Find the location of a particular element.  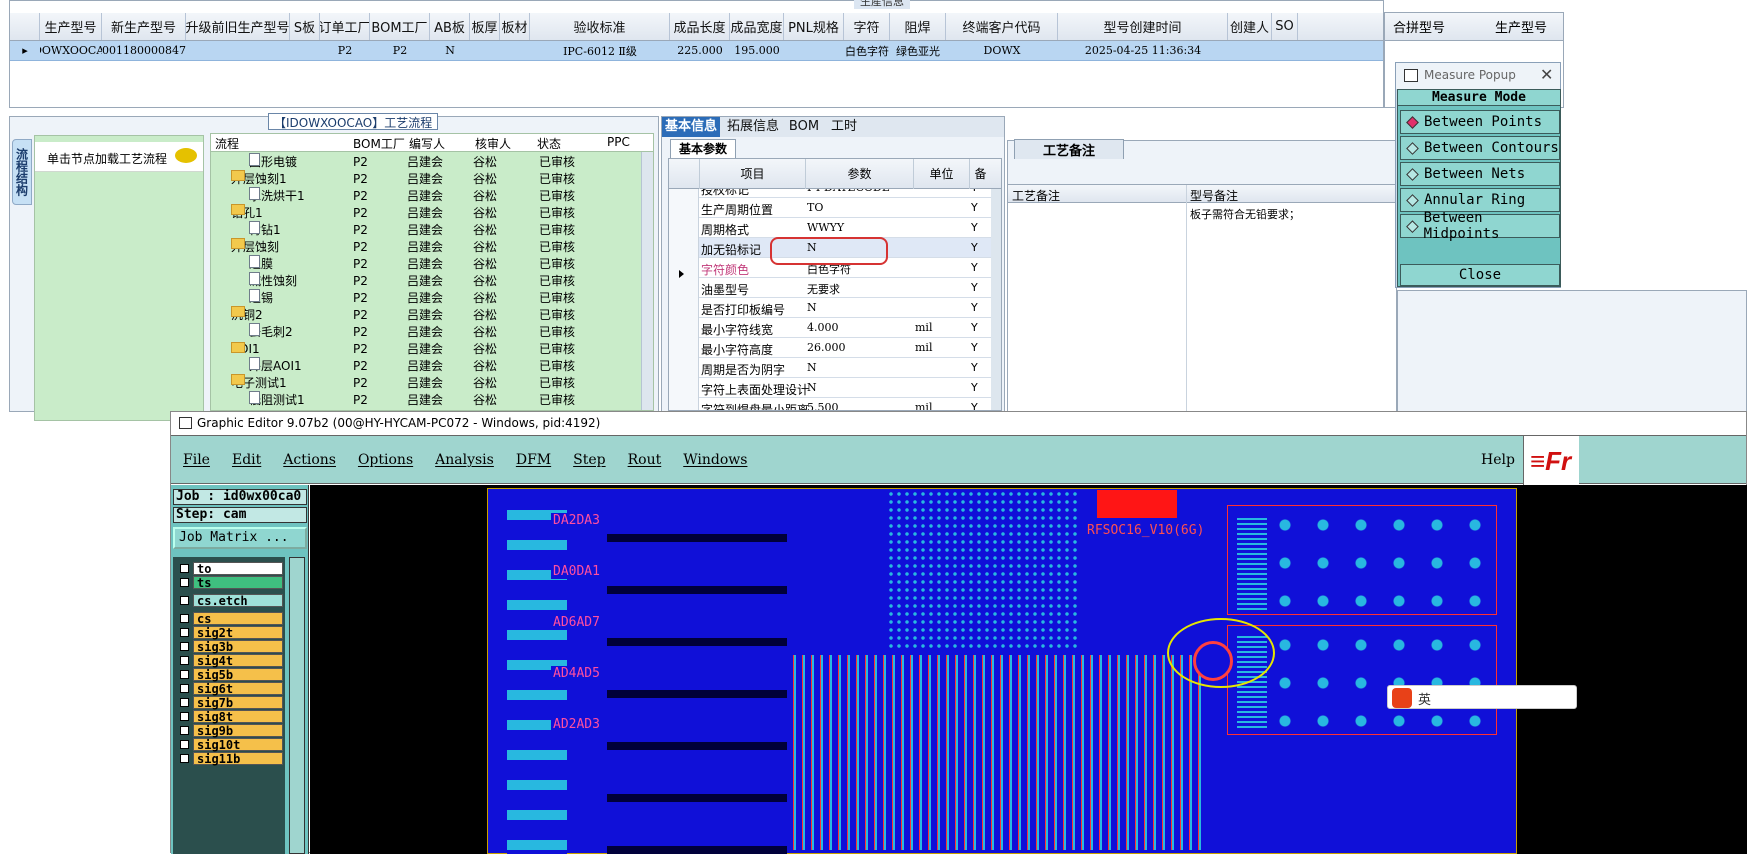

flow-scrollbar is located at coordinates (647, 281).